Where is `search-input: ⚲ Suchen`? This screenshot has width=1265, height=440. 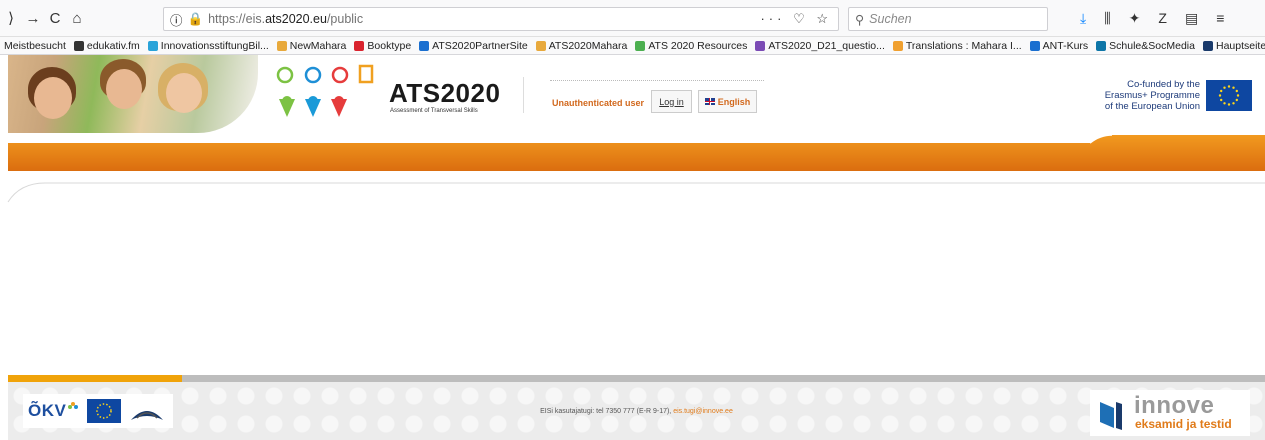 search-input: ⚲ Suchen is located at coordinates (948, 19).